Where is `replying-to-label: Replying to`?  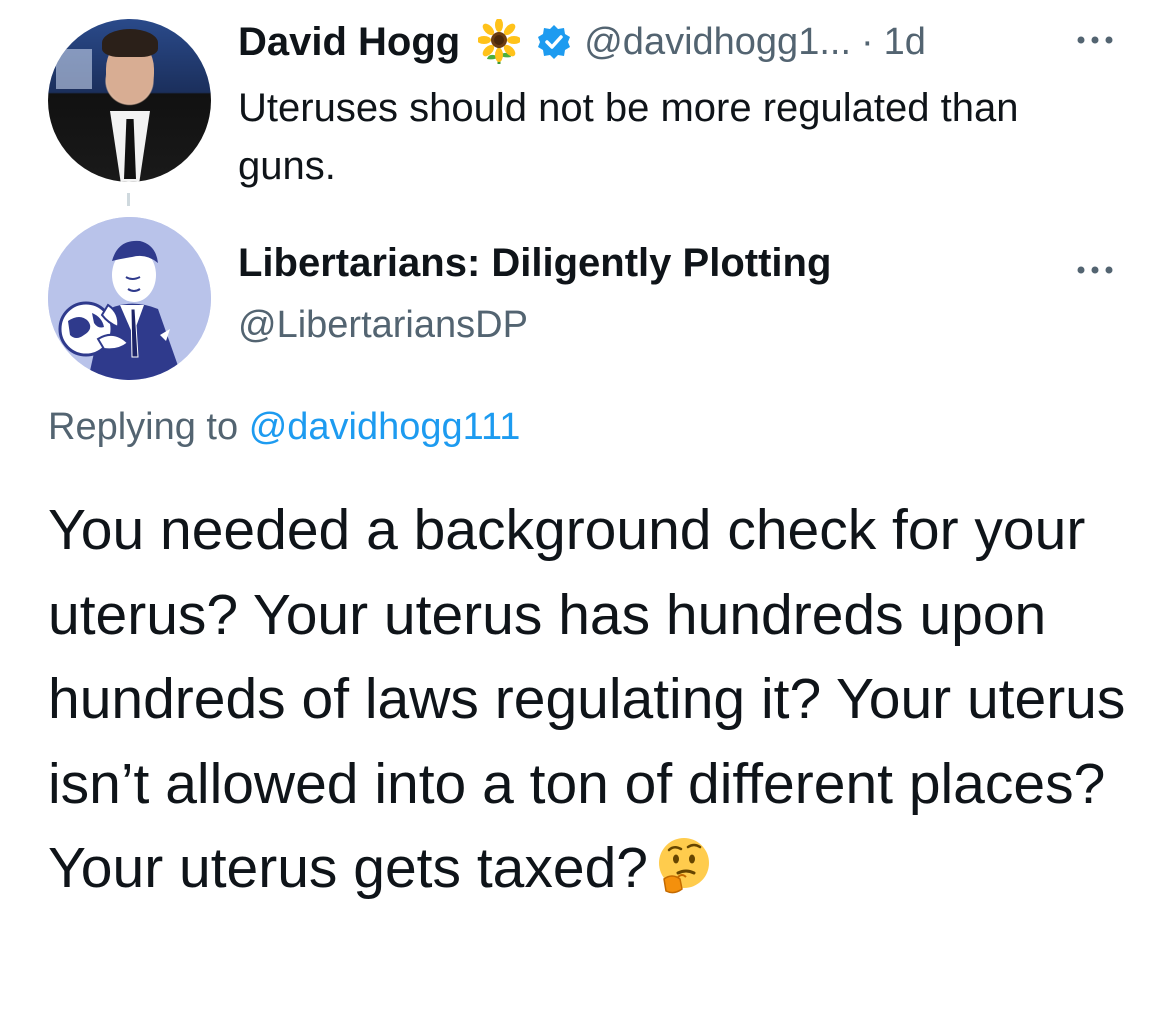 replying-to-label: Replying to is located at coordinates (143, 427).